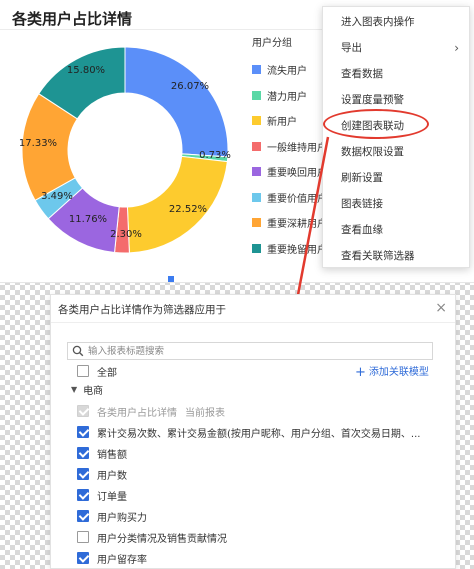 The height and width of the screenshot is (569, 474). Describe the element at coordinates (72, 19) in the screenshot. I see `chart-title: 各类用户占比详情` at that location.